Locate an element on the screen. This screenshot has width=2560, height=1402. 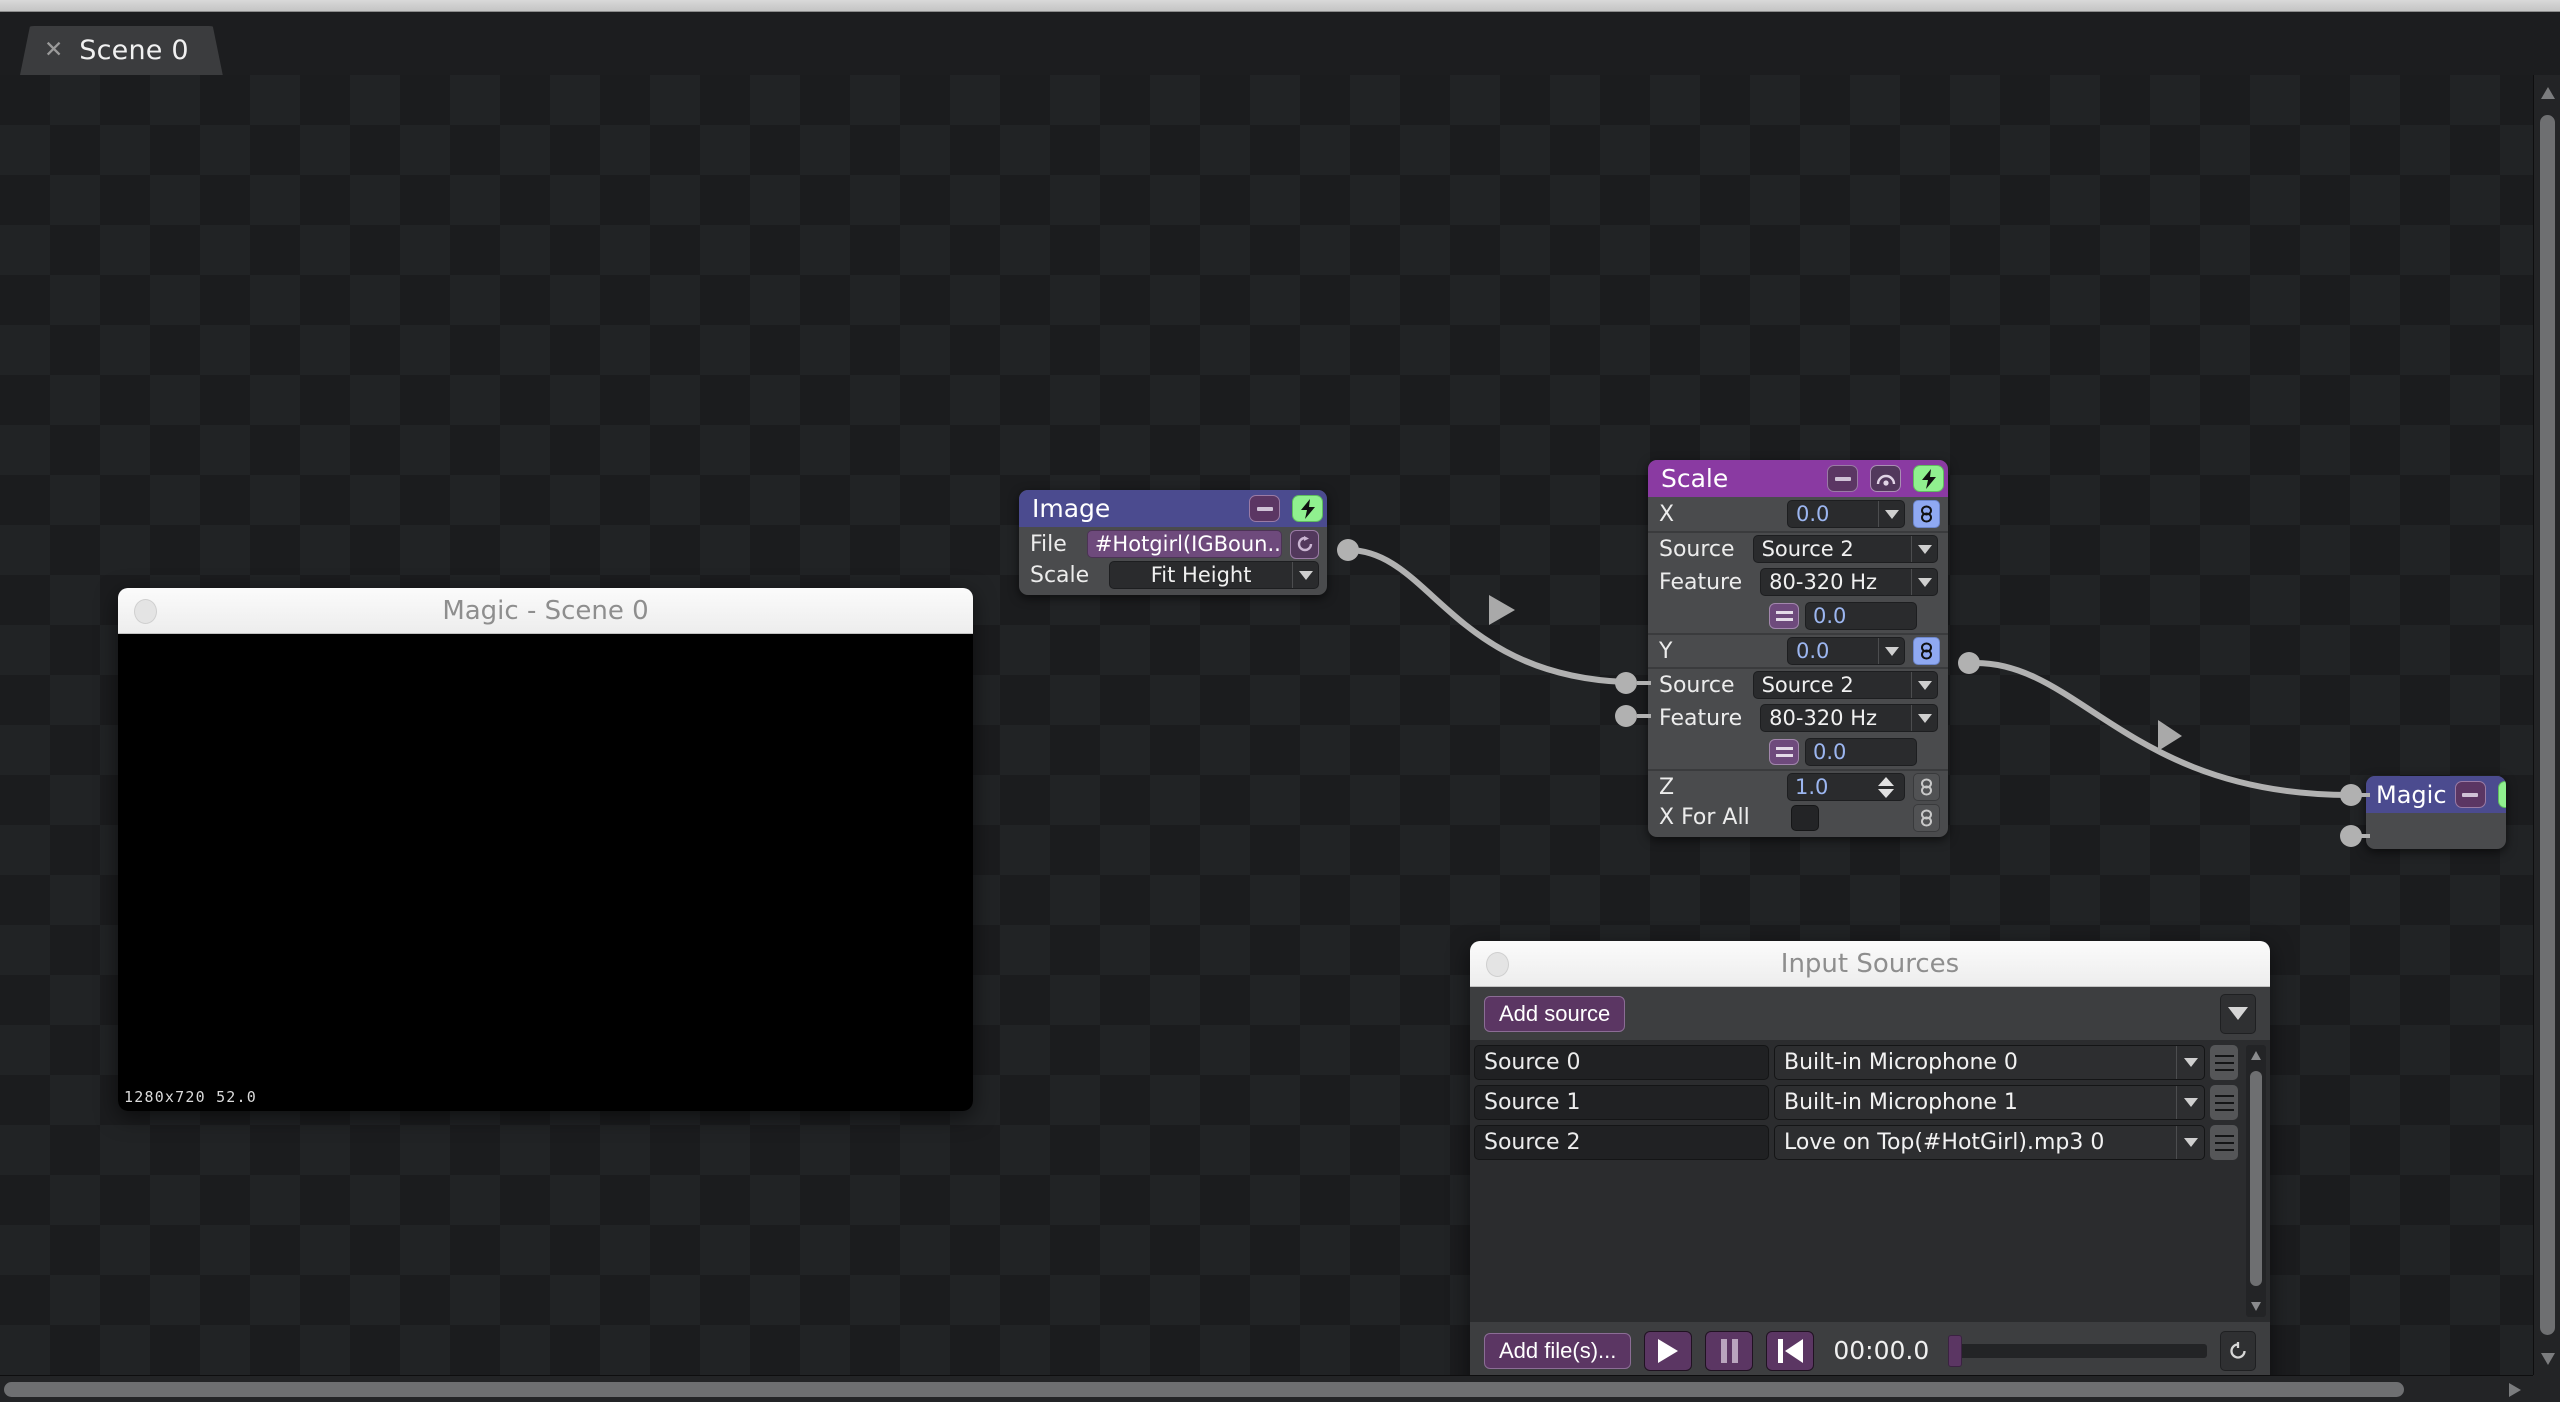
refresh-icon is located at coordinates (1304, 544).